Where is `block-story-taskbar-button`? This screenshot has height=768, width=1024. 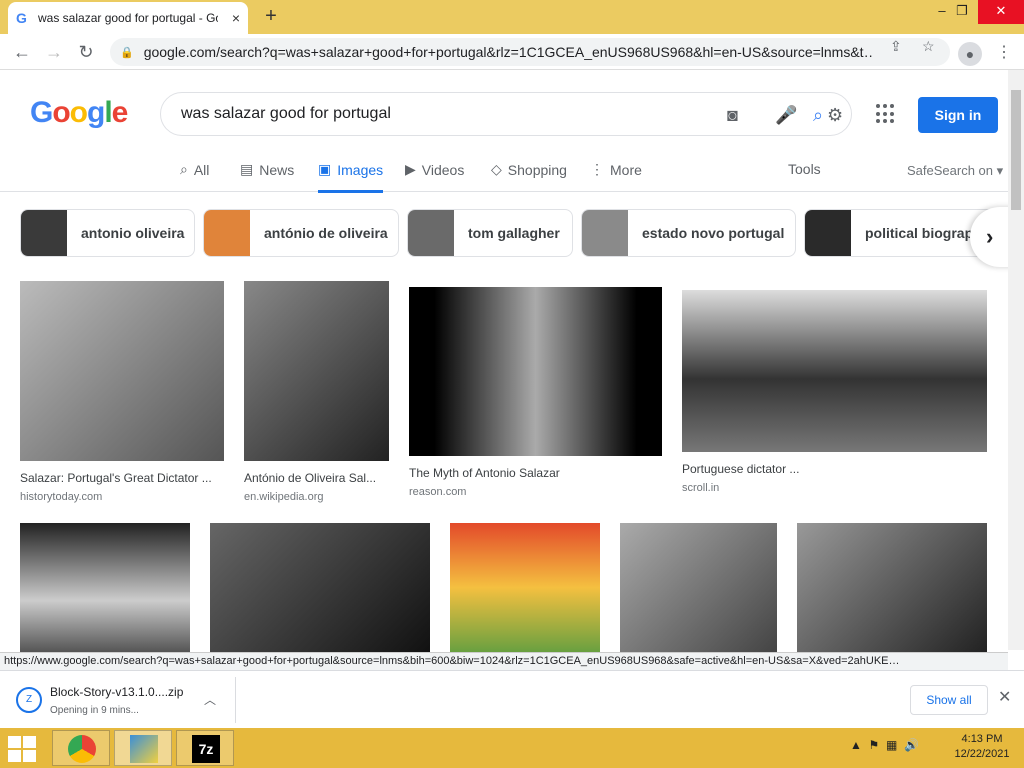
block-story-taskbar-button is located at coordinates (143, 748).